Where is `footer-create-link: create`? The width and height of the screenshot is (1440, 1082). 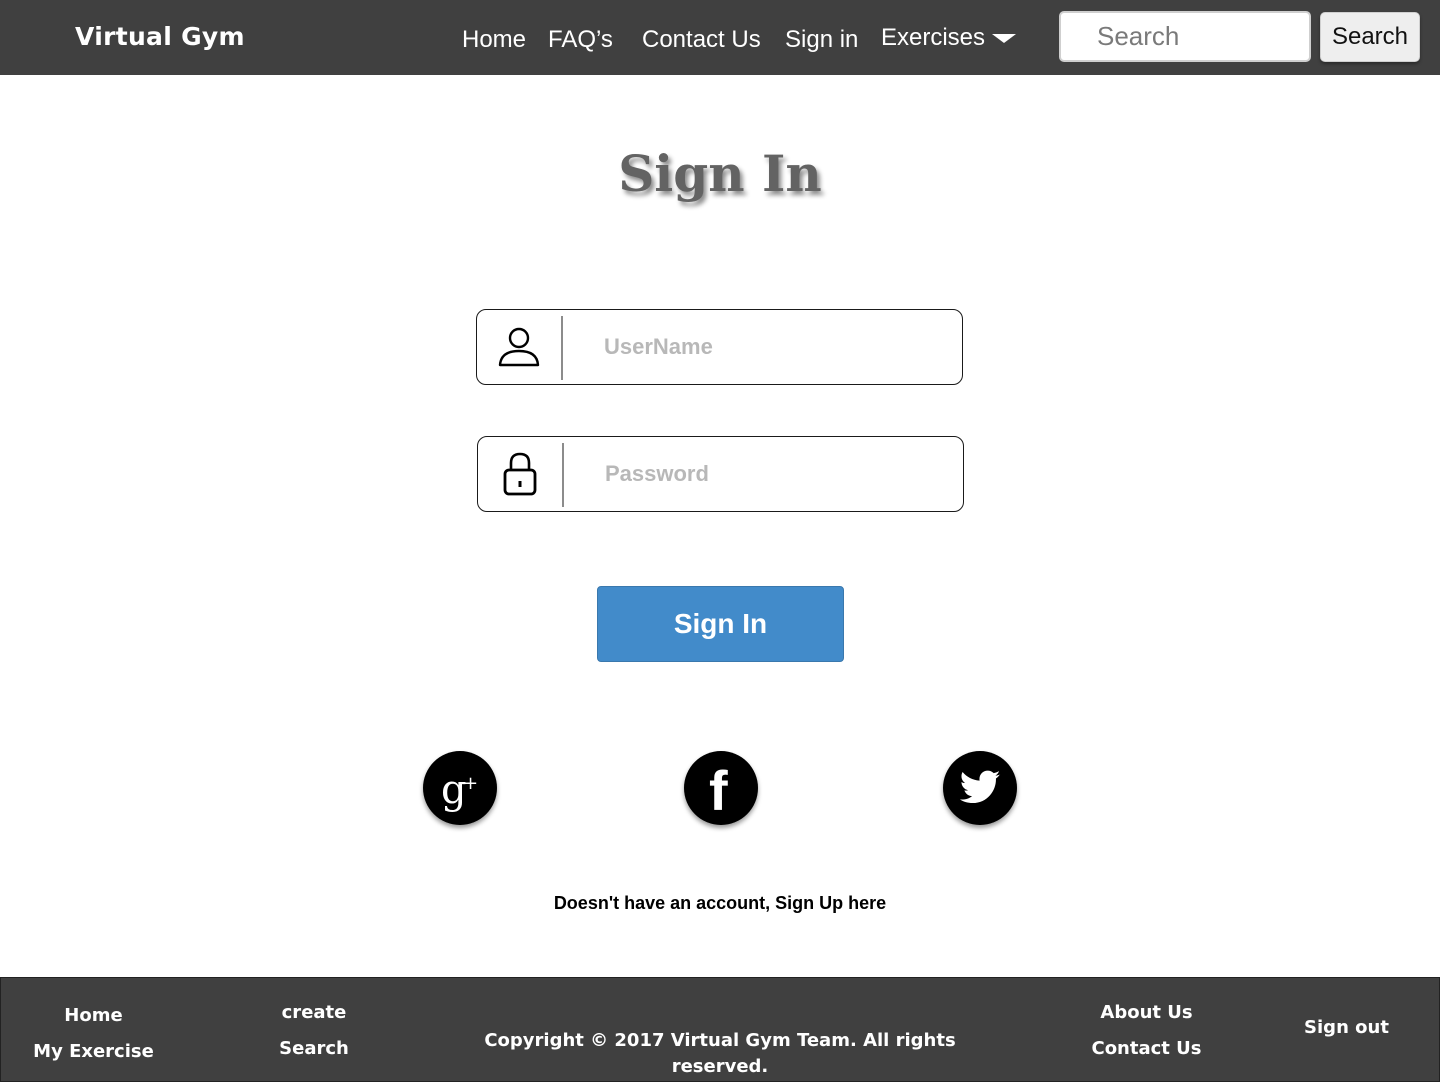 footer-create-link: create is located at coordinates (314, 1012).